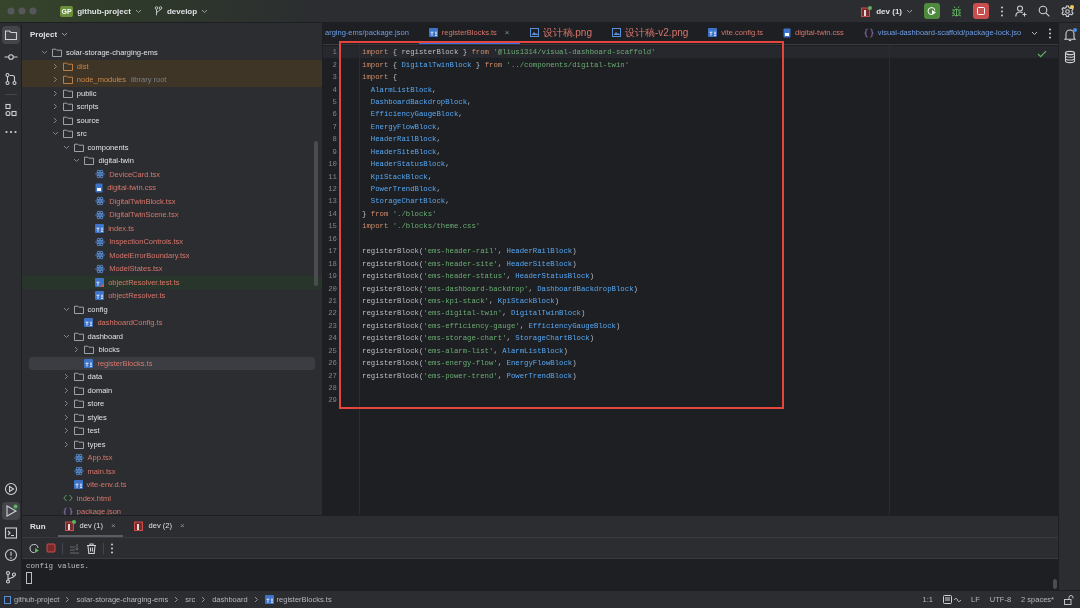 The width and height of the screenshot is (1080, 608). What do you see at coordinates (1069, 599) in the screenshot?
I see `unlock-icon` at bounding box center [1069, 599].